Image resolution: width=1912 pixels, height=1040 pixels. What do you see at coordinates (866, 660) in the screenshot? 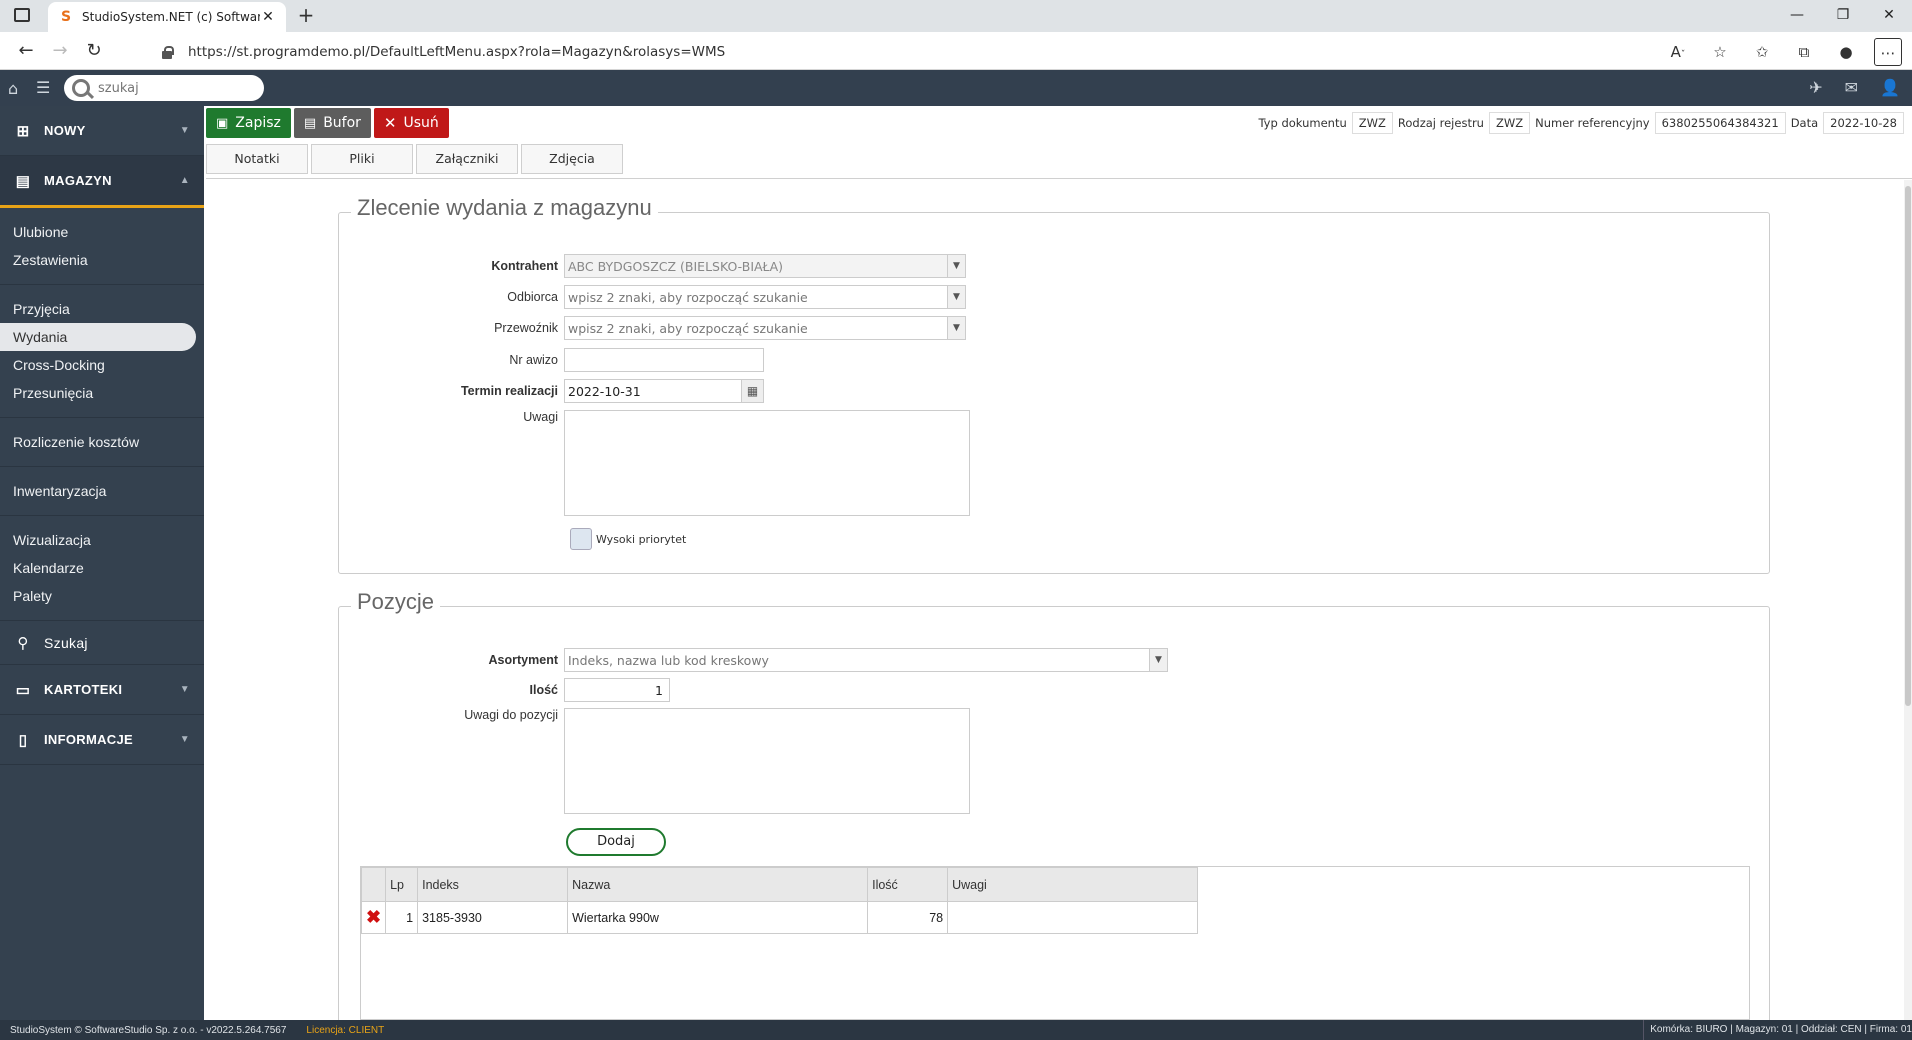
I see `asortyment-combo: Indeks, nazwa lub kod kreskowy ▼` at bounding box center [866, 660].